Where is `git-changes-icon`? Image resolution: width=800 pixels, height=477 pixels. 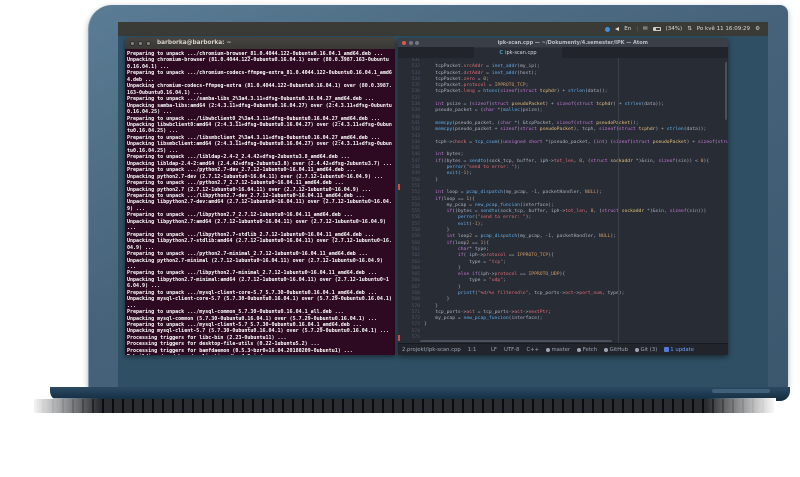 git-changes-icon is located at coordinates (636, 349).